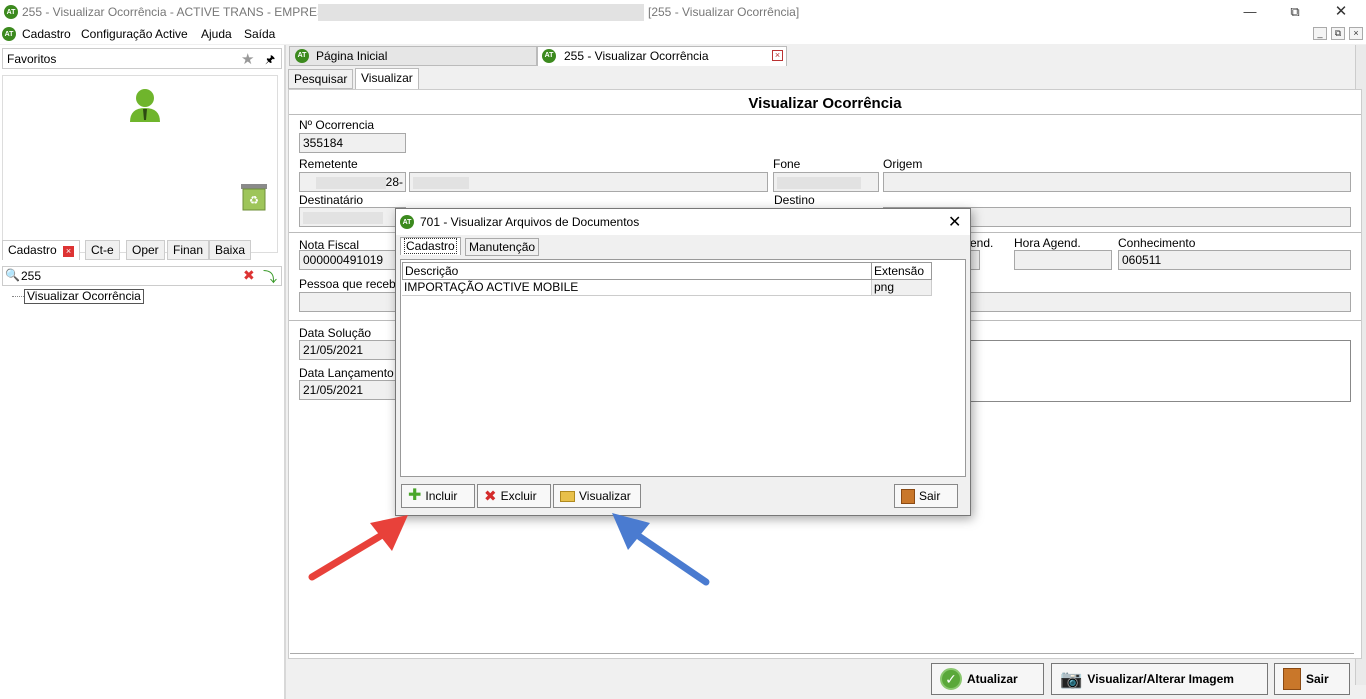 The height and width of the screenshot is (699, 1366). Describe the element at coordinates (9, 34) in the screenshot. I see `menu-logo-icon: AT` at that location.